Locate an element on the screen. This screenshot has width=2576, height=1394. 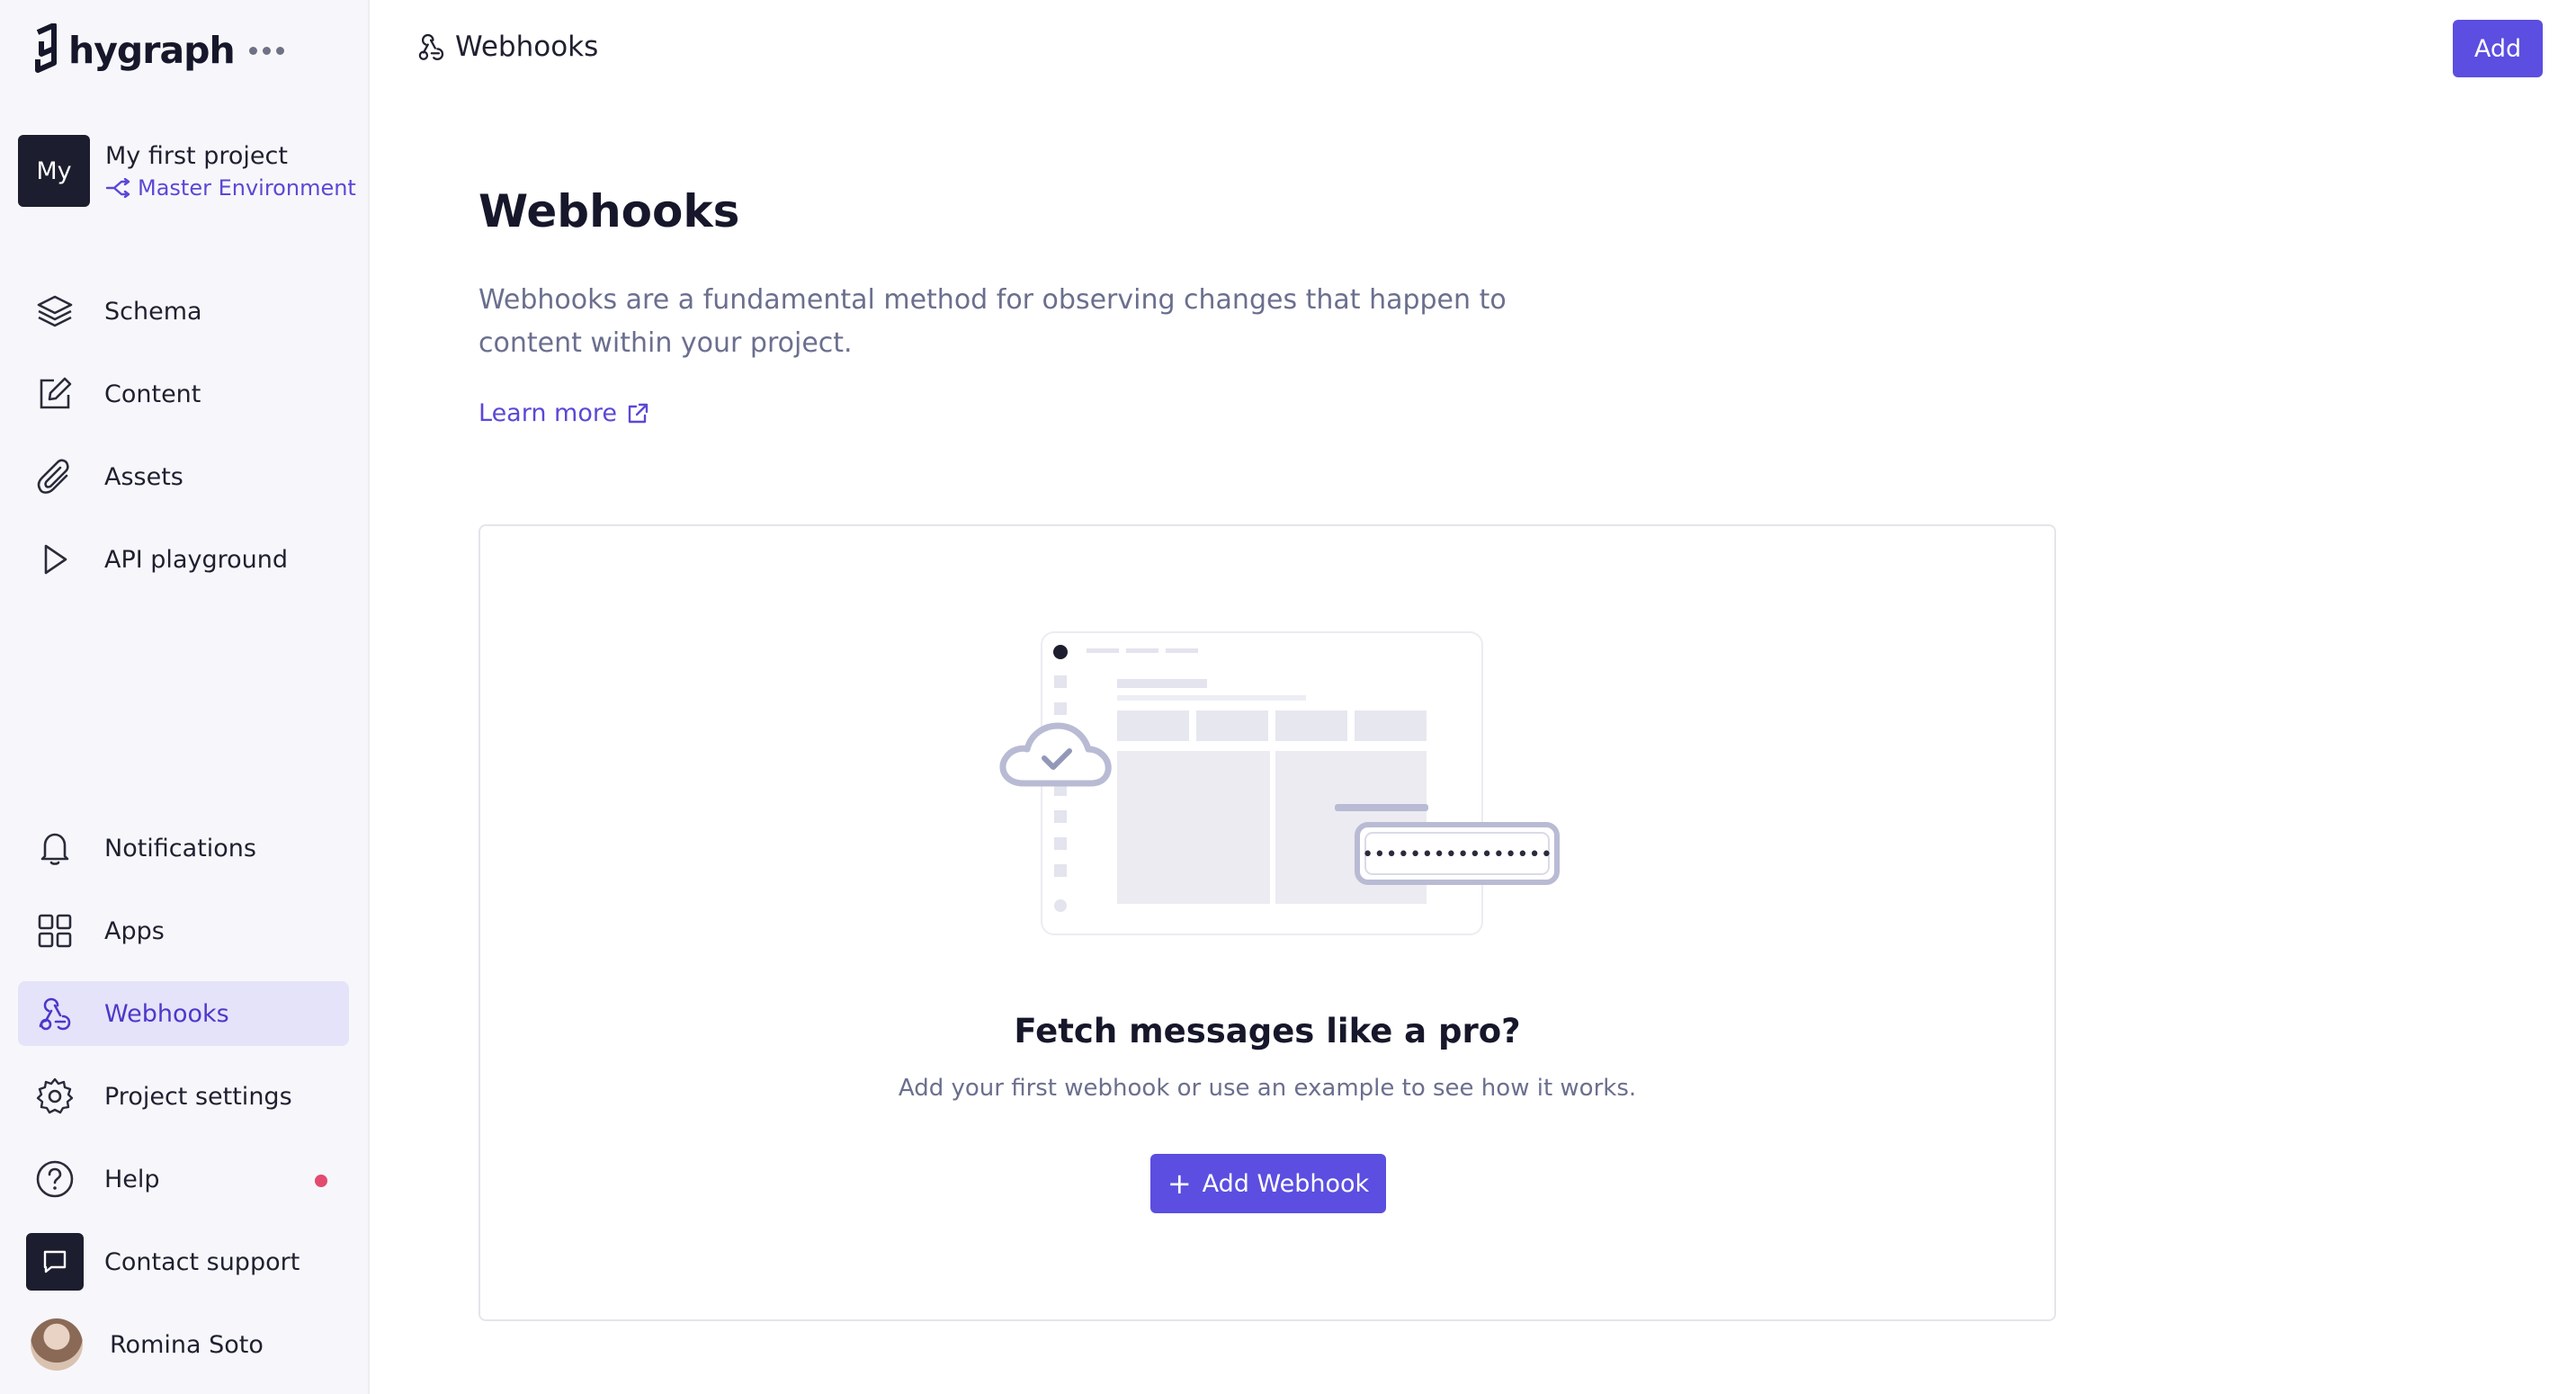
breadcrumb-title: Webhooks is located at coordinates (527, 47).